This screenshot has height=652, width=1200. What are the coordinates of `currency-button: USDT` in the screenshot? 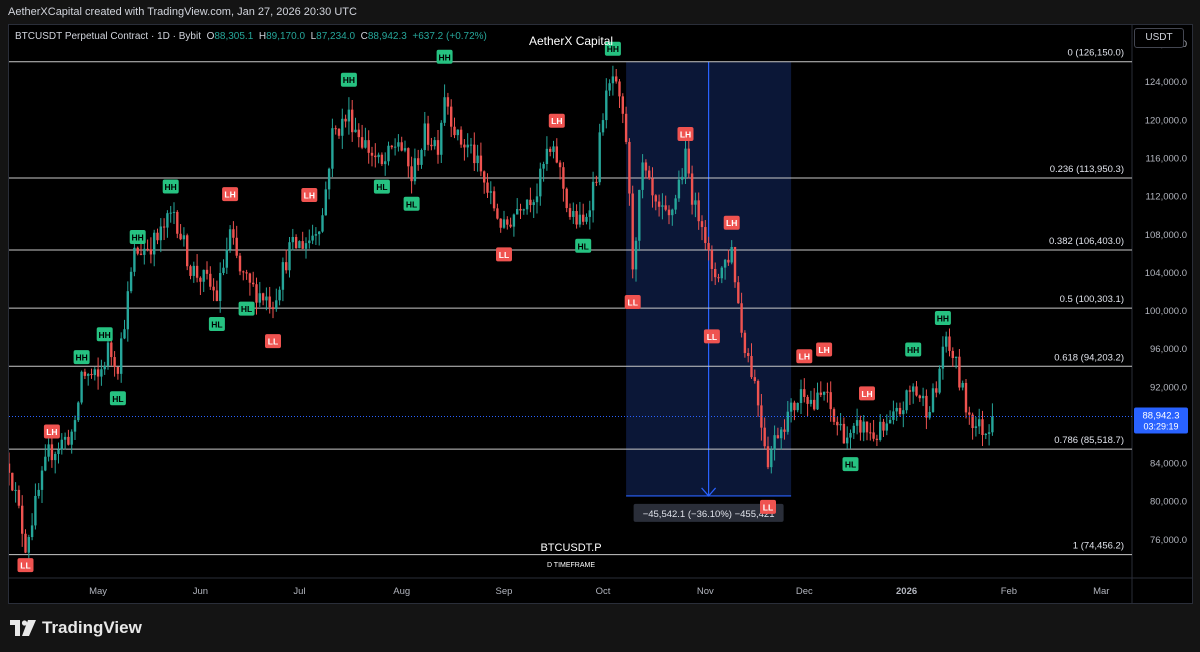 It's located at (1159, 38).